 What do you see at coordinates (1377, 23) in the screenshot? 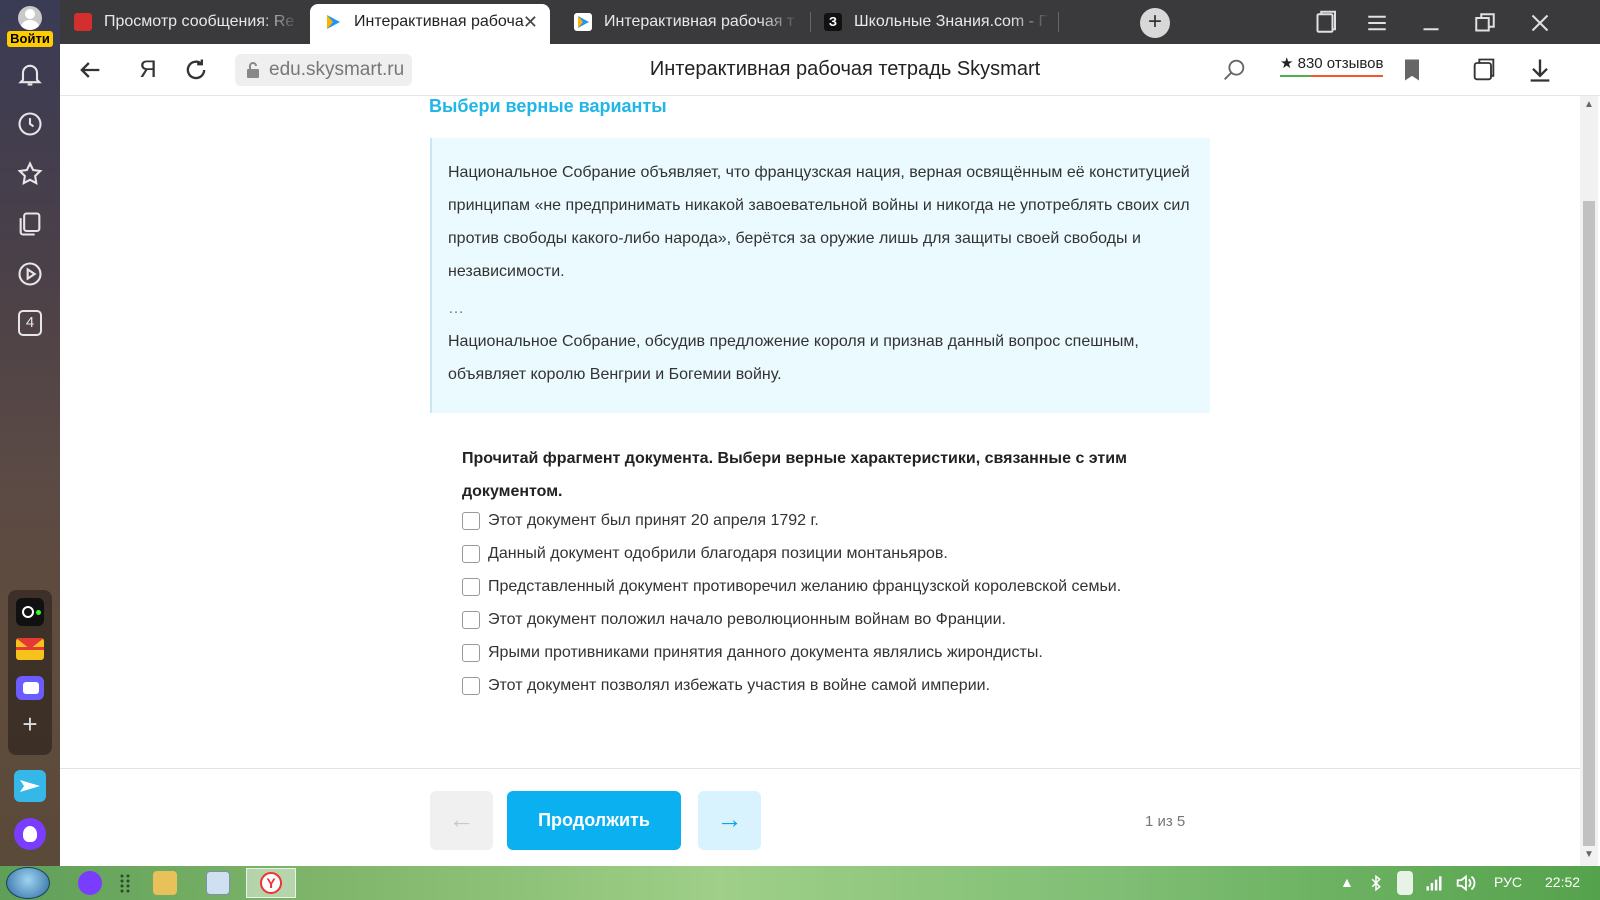
I see `menu-icon` at bounding box center [1377, 23].